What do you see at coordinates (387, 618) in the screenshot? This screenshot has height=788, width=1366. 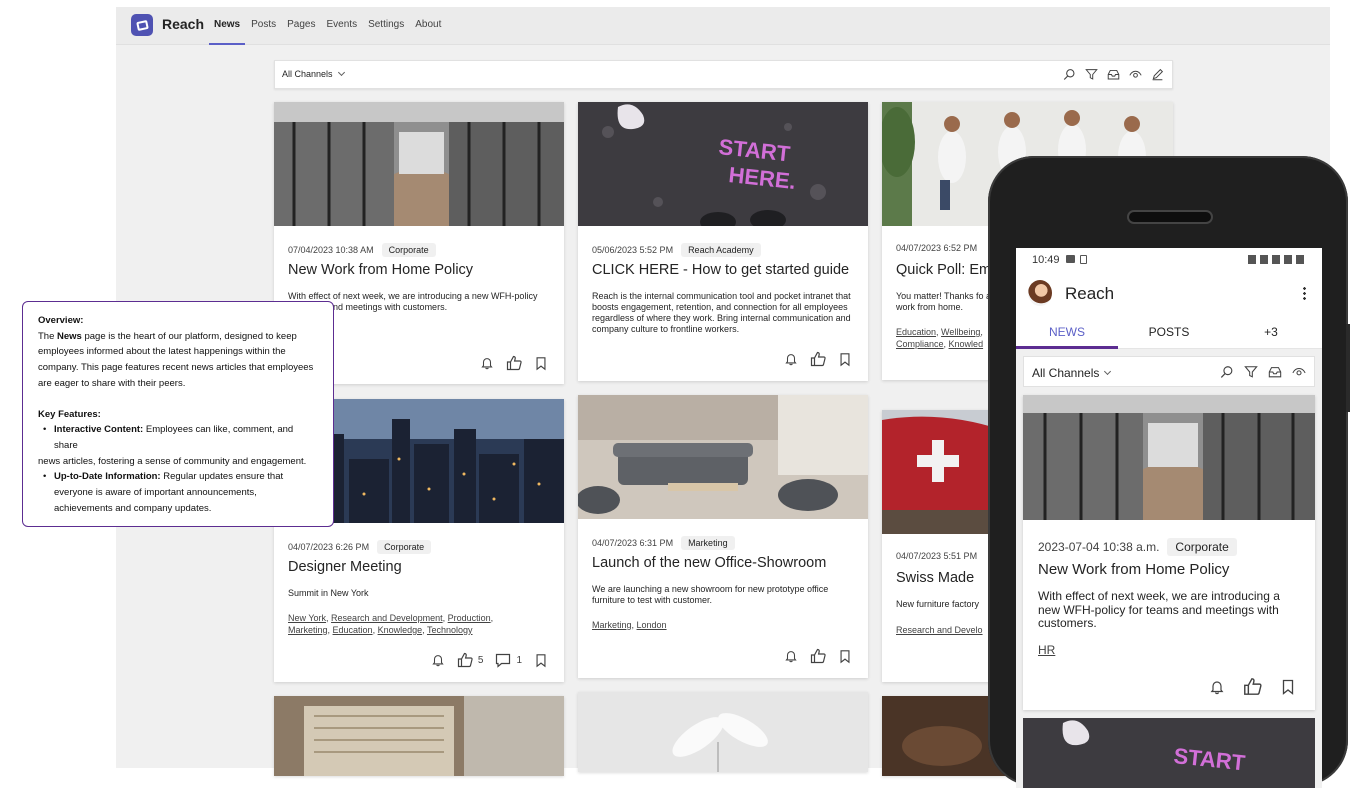 I see `tag-link: Research and Development` at bounding box center [387, 618].